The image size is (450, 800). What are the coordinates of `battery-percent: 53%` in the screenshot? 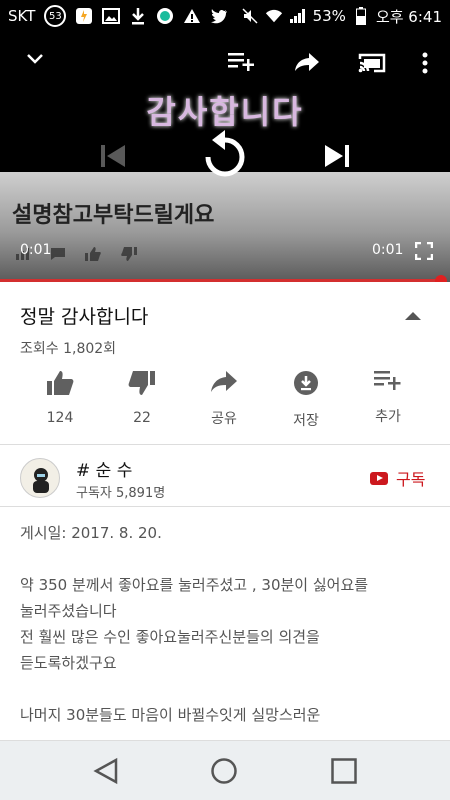 It's located at (329, 16).